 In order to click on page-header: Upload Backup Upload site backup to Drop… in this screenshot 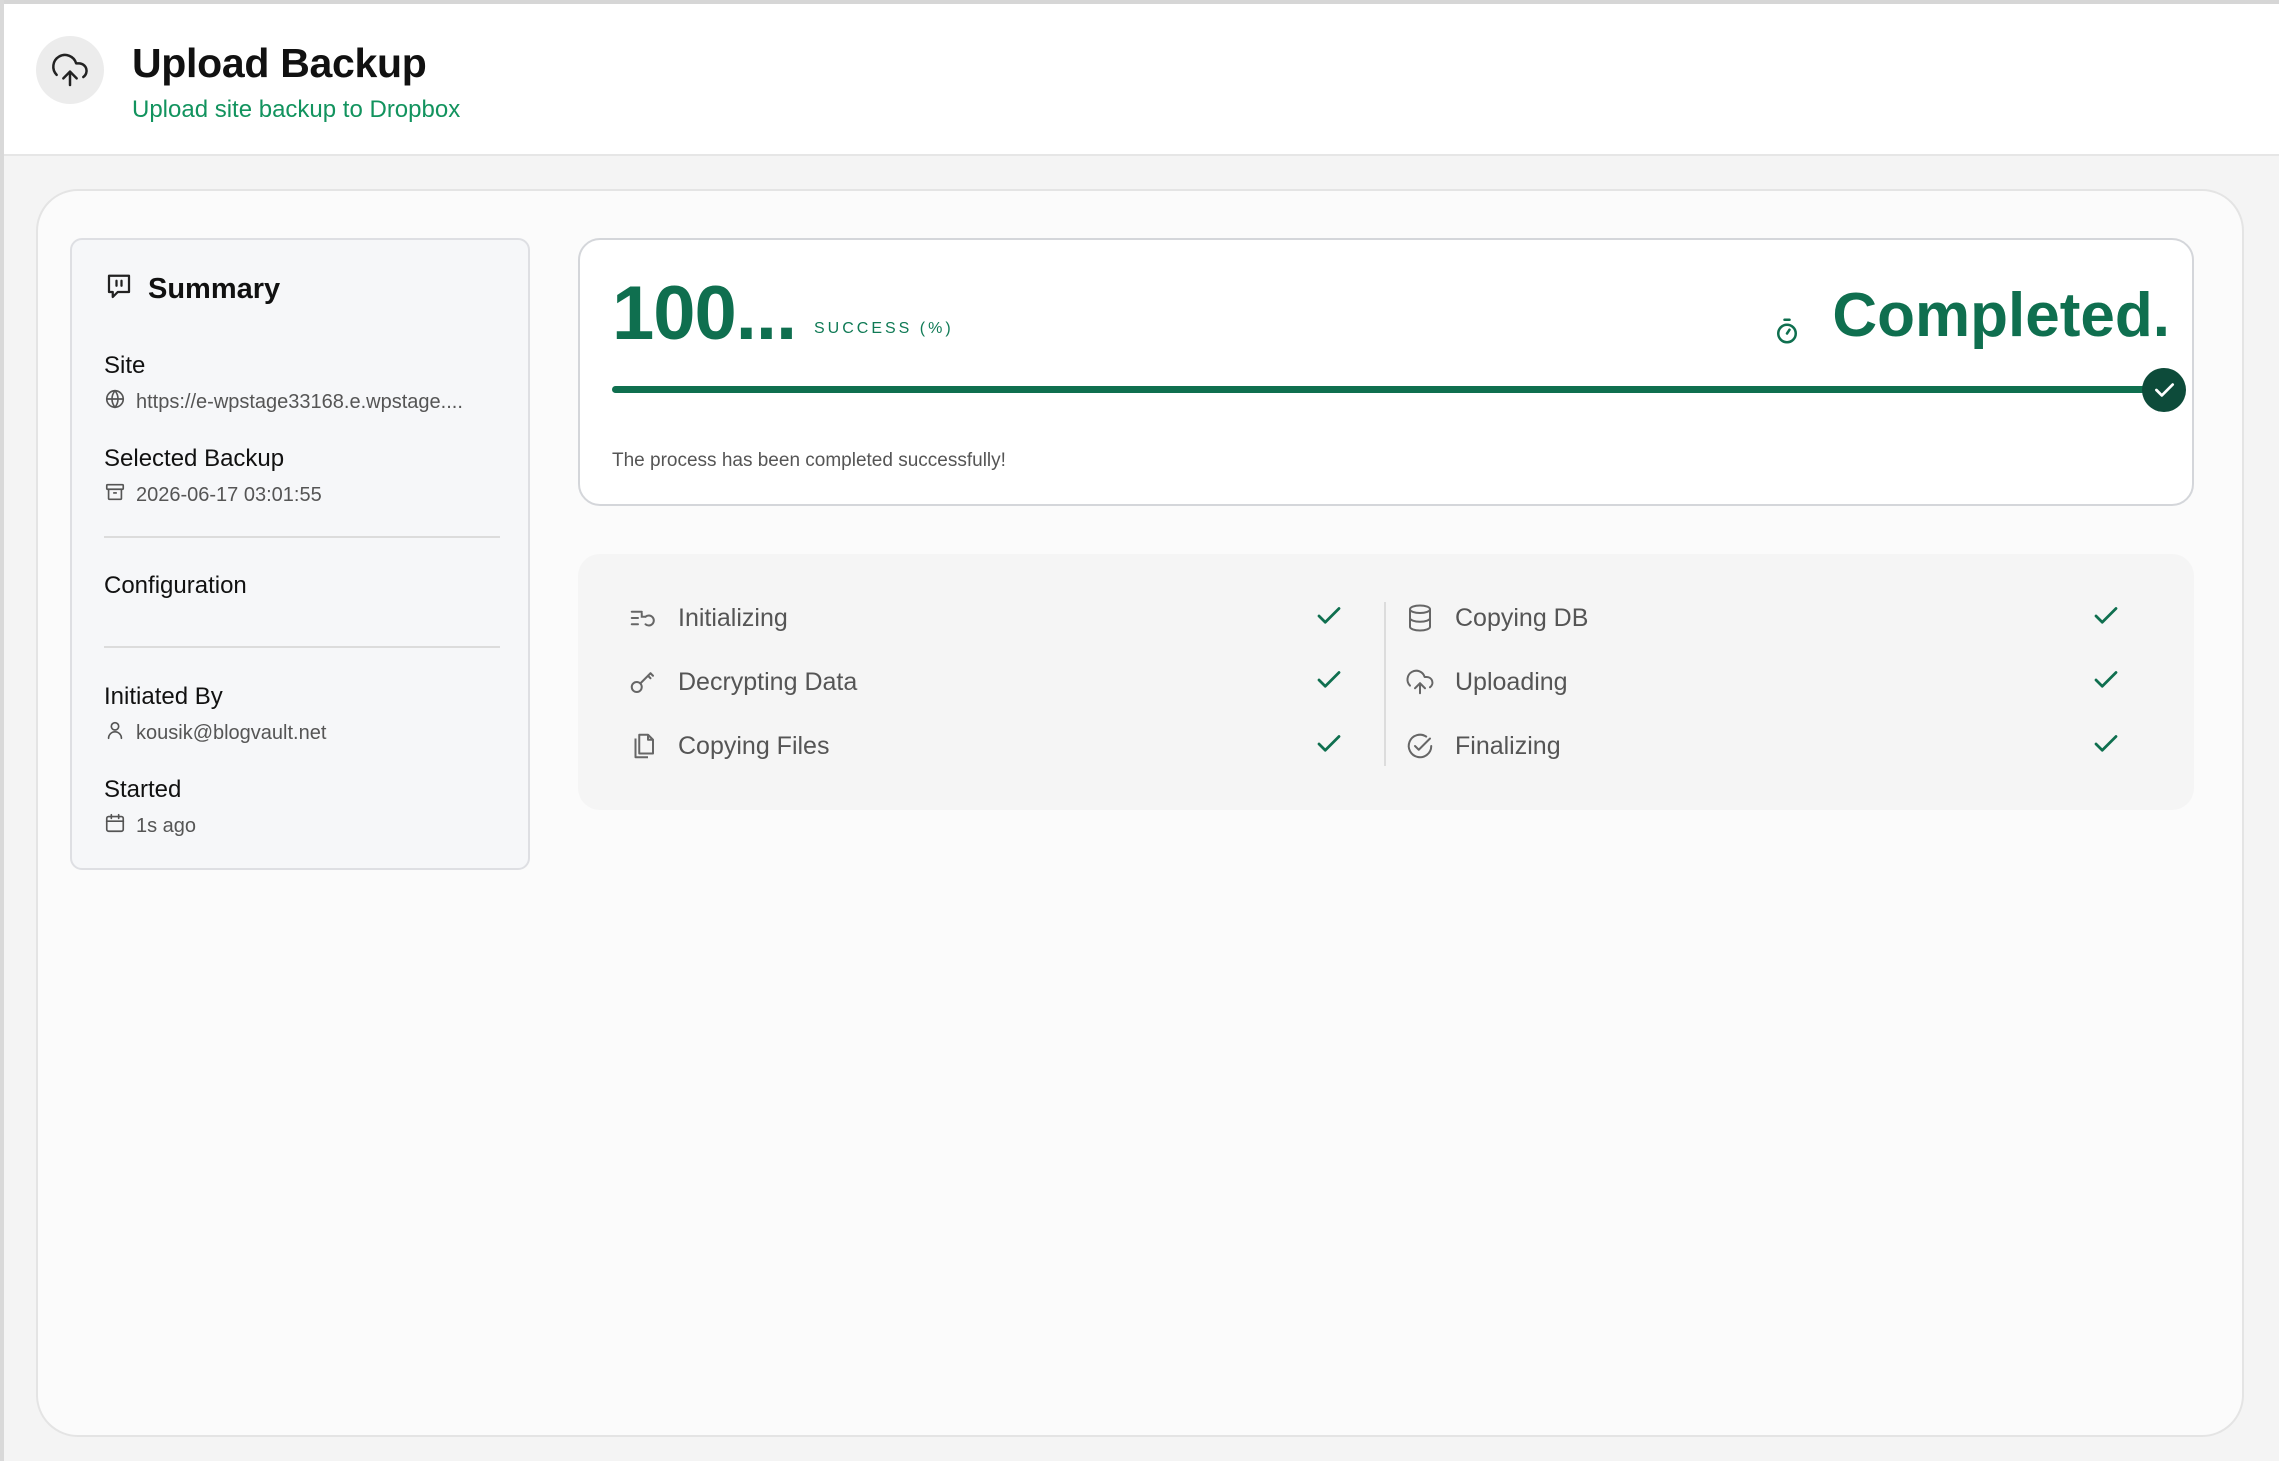, I will do `click(1141, 80)`.